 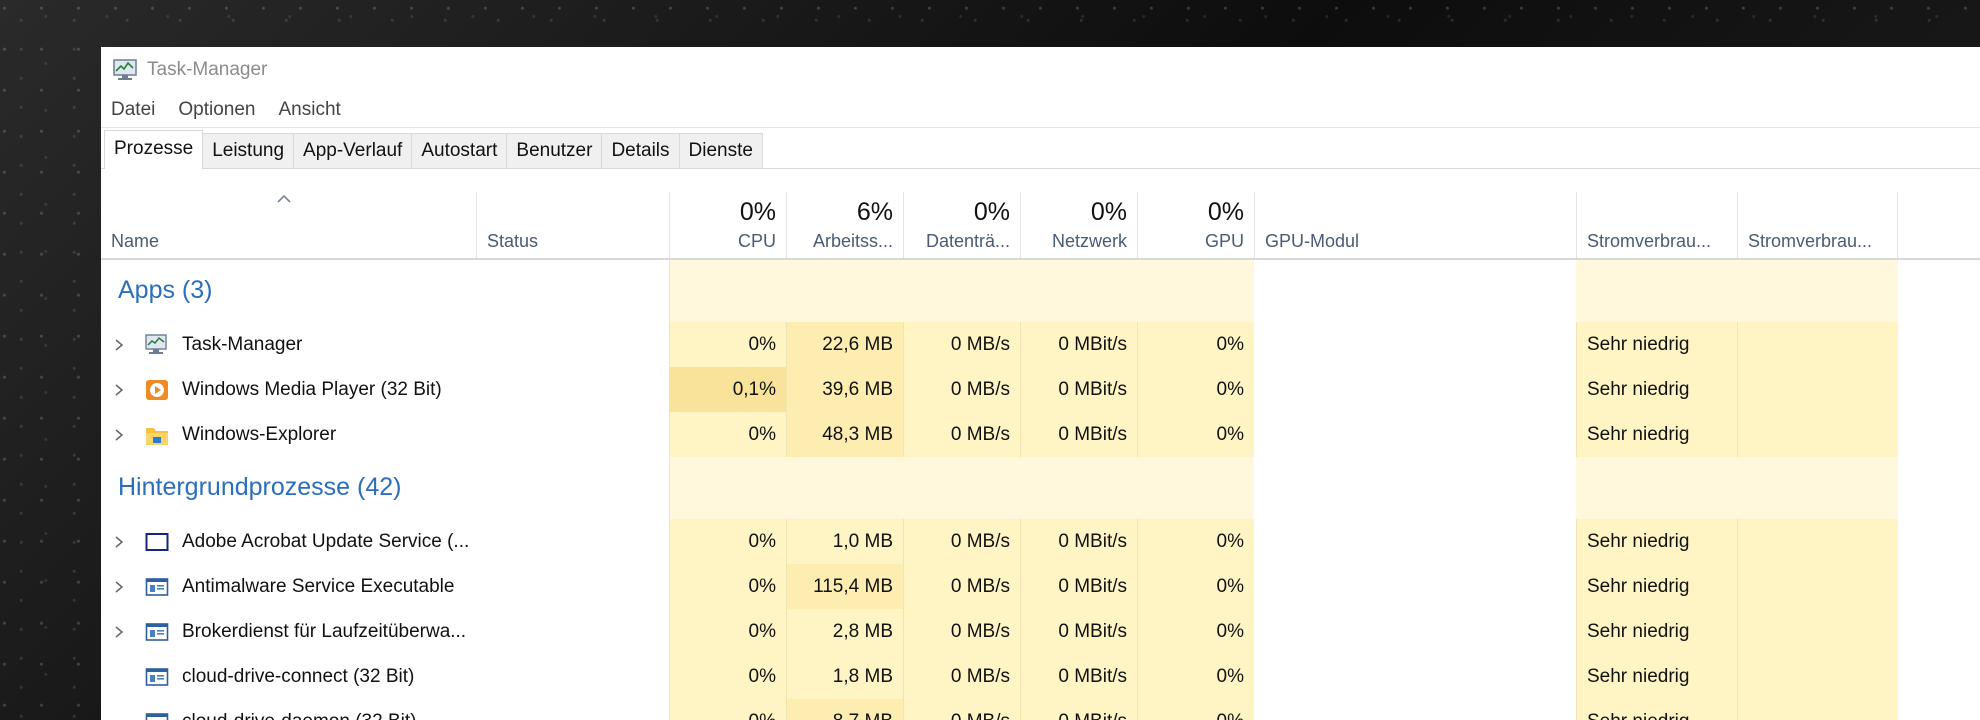 What do you see at coordinates (299, 709) in the screenshot?
I see `process-name: cloud-drive-daemon (32 Bit)` at bounding box center [299, 709].